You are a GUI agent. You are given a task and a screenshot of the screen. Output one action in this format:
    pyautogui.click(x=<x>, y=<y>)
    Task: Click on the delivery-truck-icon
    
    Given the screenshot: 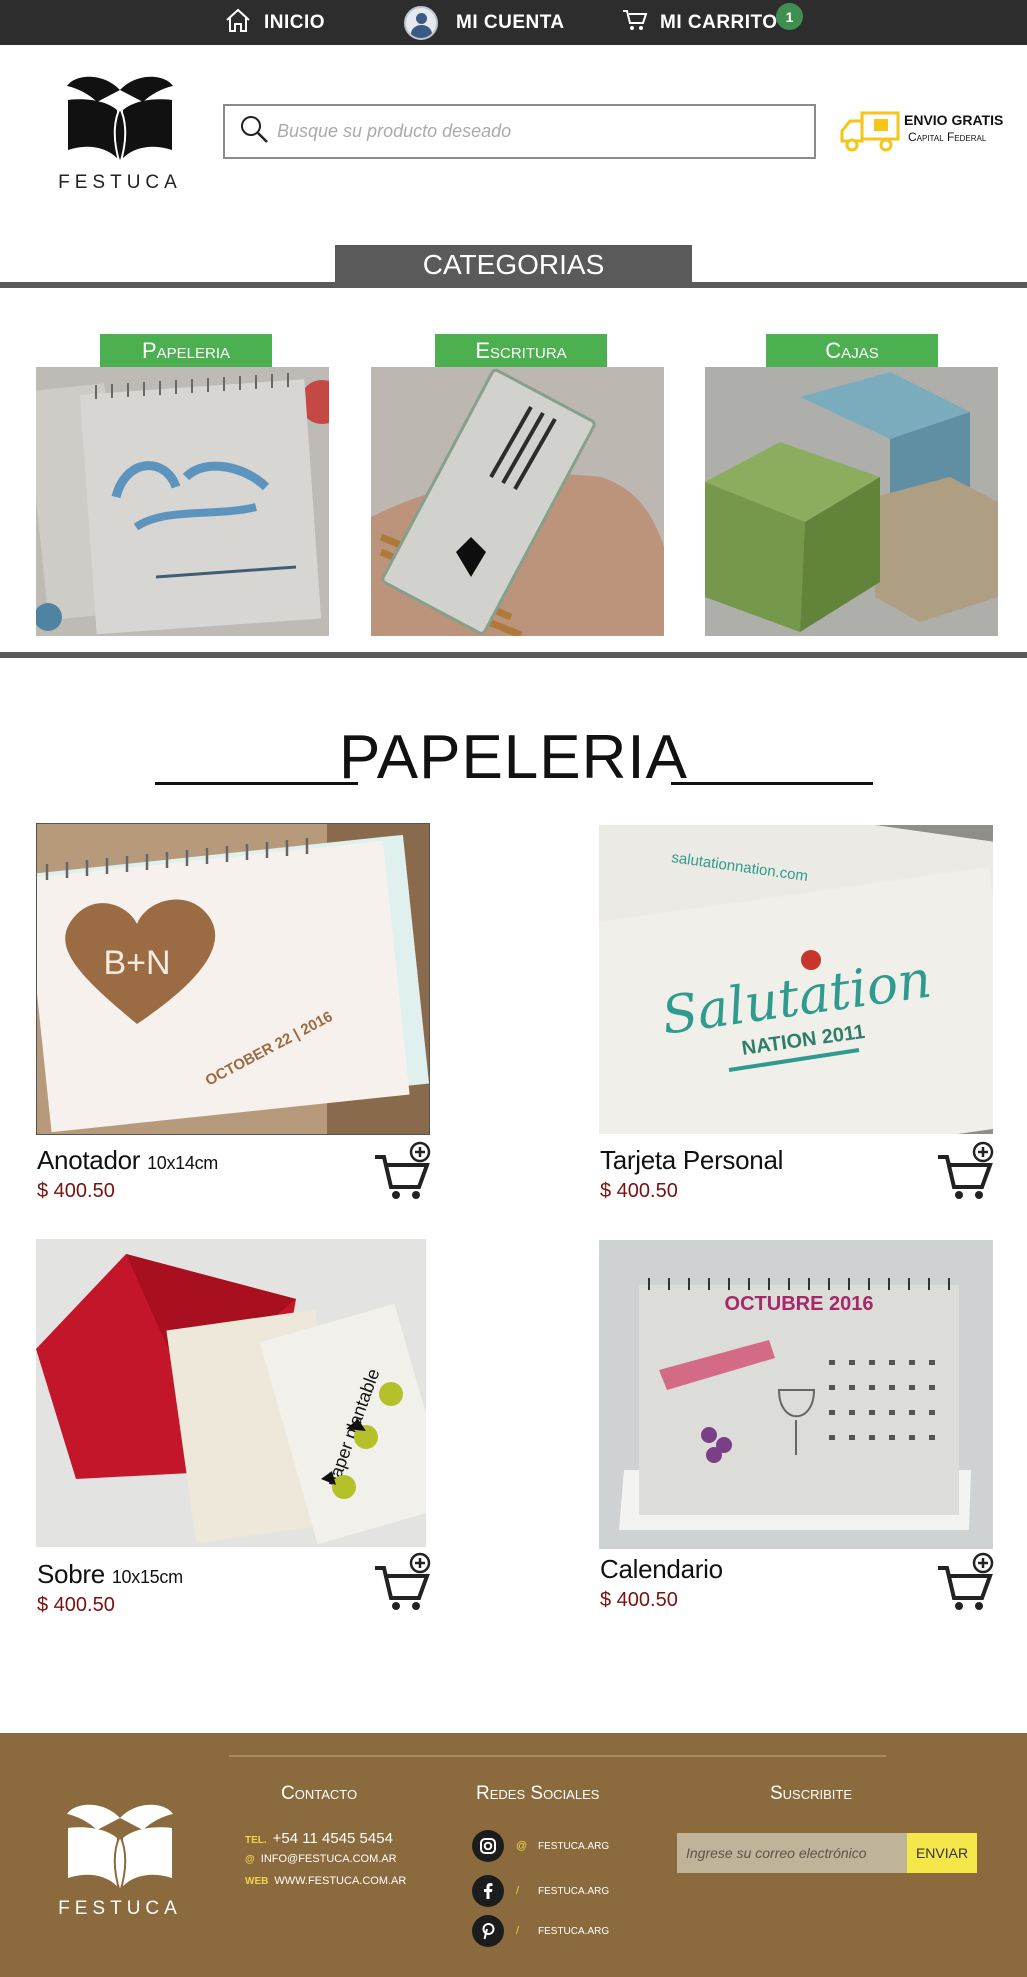 What is the action you would take?
    pyautogui.click(x=870, y=131)
    